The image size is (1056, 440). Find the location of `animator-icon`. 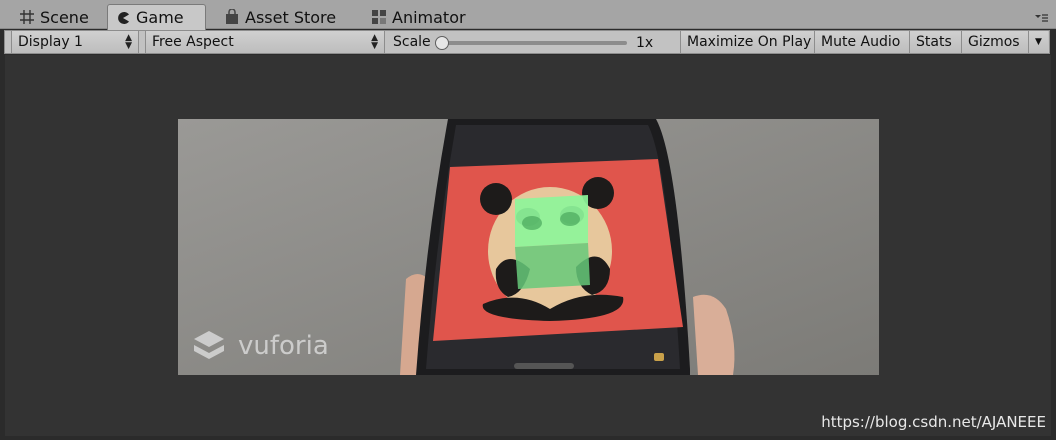

animator-icon is located at coordinates (379, 17).